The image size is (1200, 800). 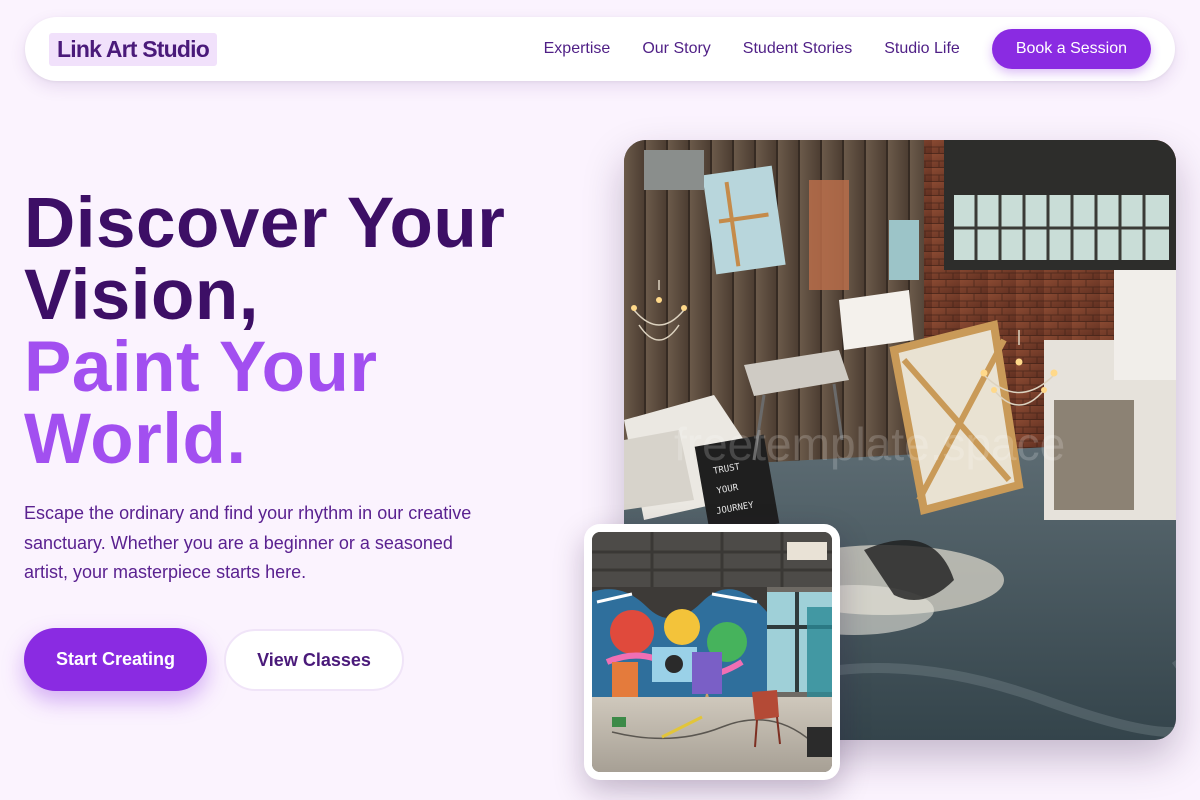 What do you see at coordinates (141, 295) in the screenshot?
I see `hero-title-line-2: Vision,` at bounding box center [141, 295].